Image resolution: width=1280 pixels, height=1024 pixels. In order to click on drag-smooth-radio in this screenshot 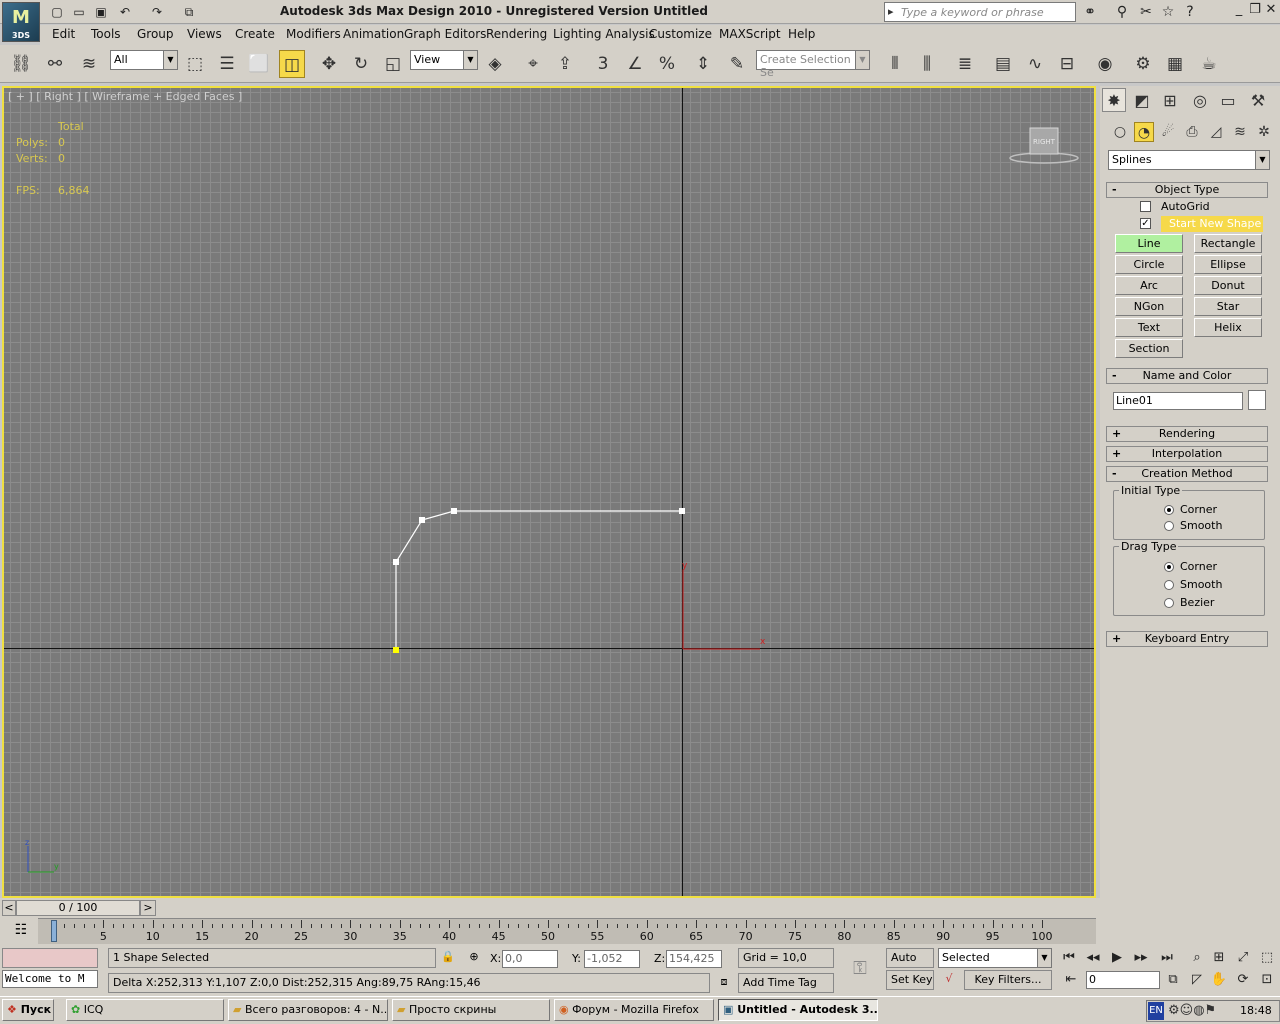, I will do `click(1169, 585)`.